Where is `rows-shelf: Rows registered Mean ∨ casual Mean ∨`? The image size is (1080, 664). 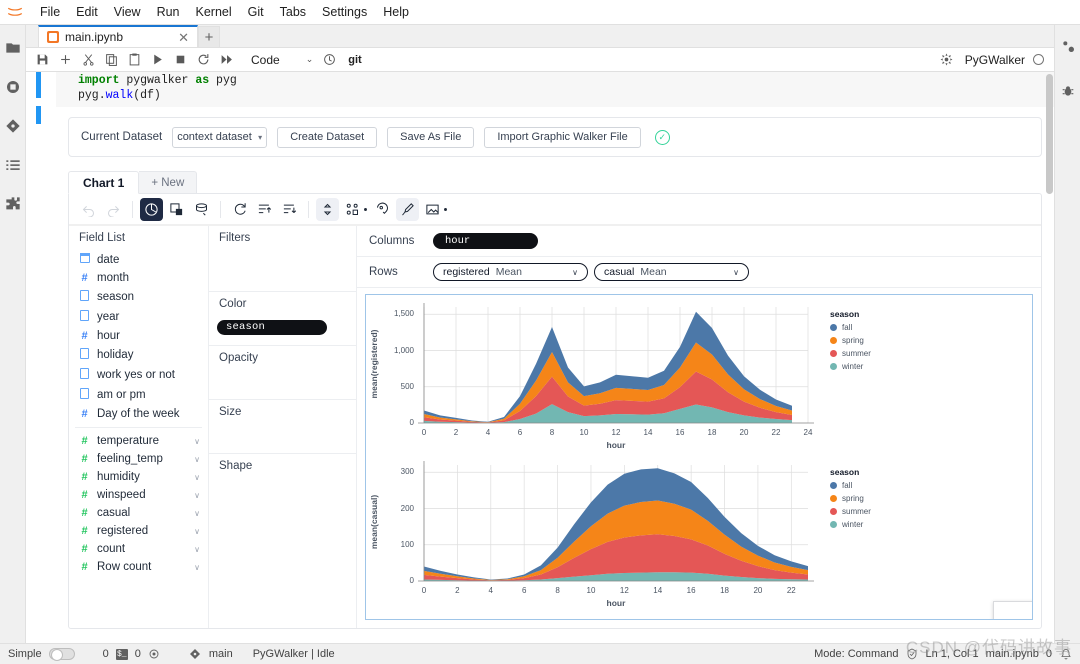 rows-shelf: Rows registered Mean ∨ casual Mean ∨ is located at coordinates (699, 272).